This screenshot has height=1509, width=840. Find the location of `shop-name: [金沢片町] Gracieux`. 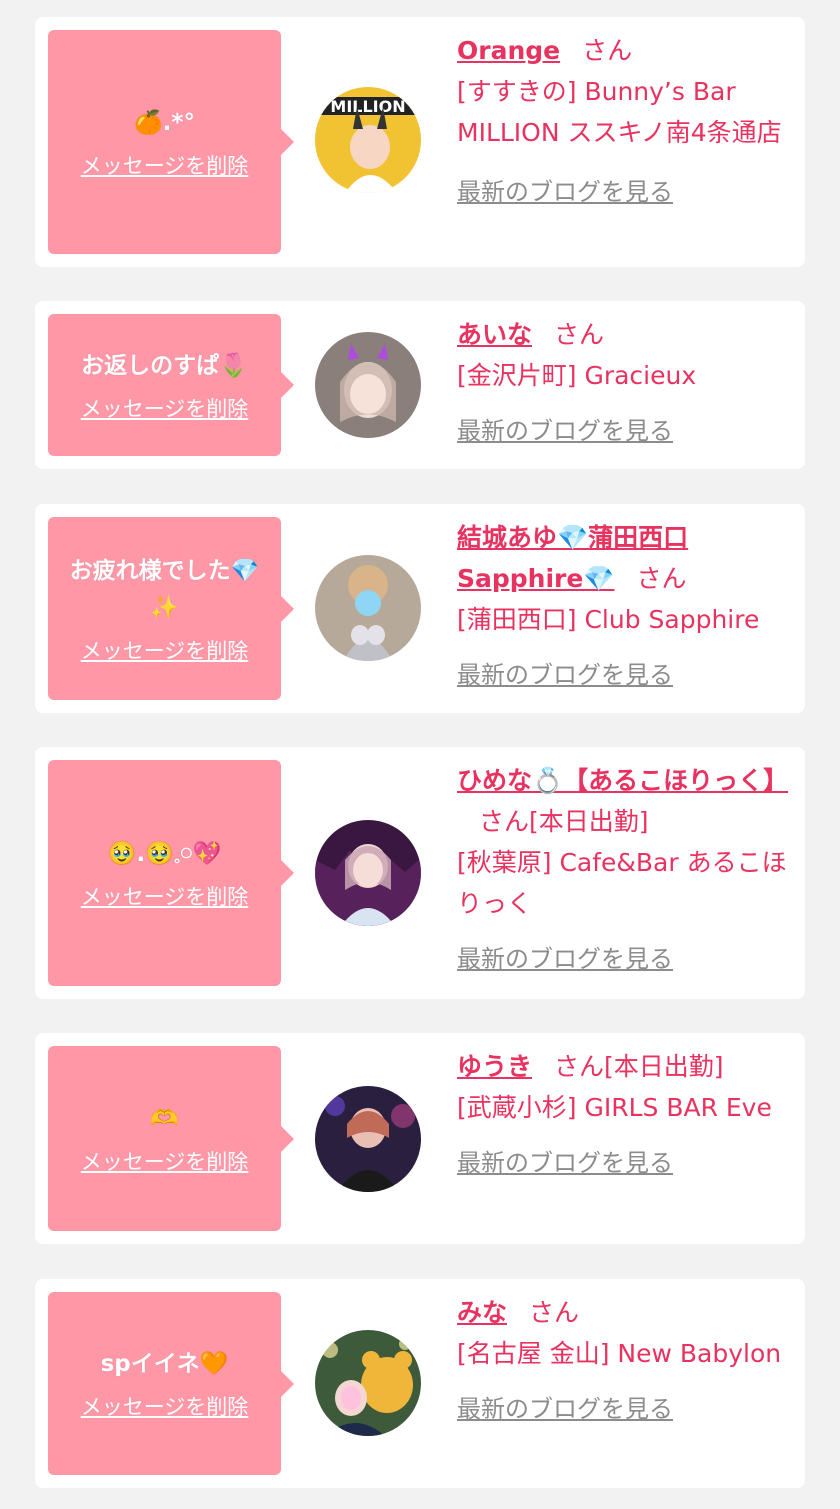

shop-name: [金沢片町] Gracieux is located at coordinates (577, 375).